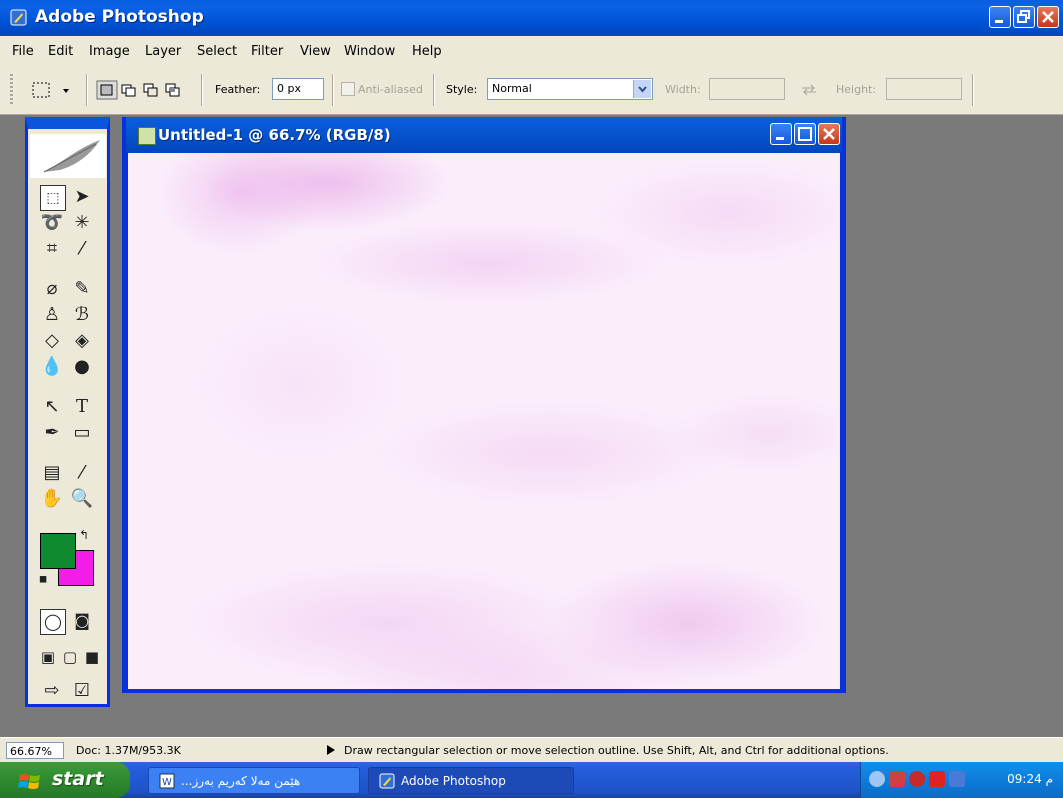 This screenshot has height=798, width=1063. What do you see at coordinates (52, 499) in the screenshot?
I see `hand-tool-icon: ✋` at bounding box center [52, 499].